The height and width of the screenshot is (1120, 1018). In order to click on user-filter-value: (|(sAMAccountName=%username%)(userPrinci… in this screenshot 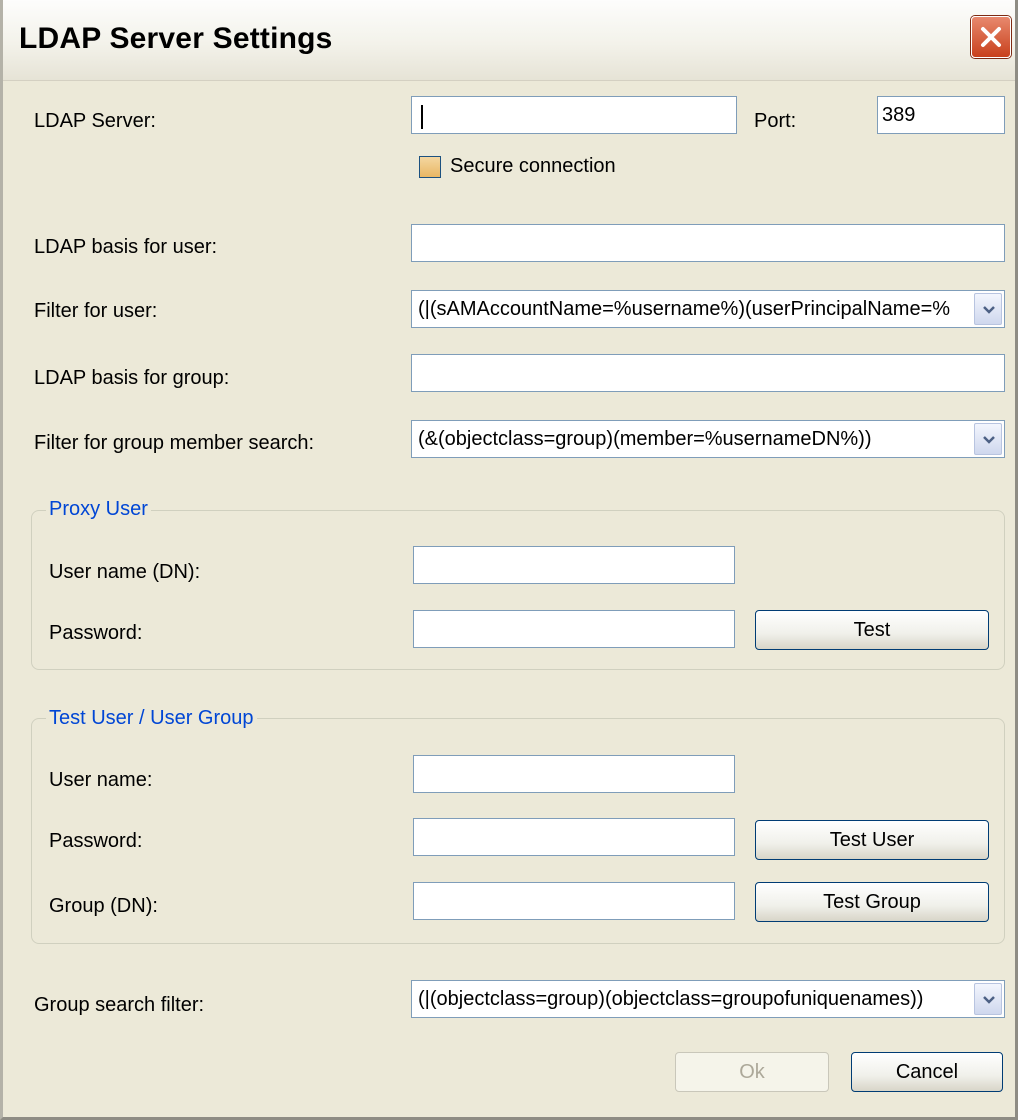, I will do `click(684, 309)`.